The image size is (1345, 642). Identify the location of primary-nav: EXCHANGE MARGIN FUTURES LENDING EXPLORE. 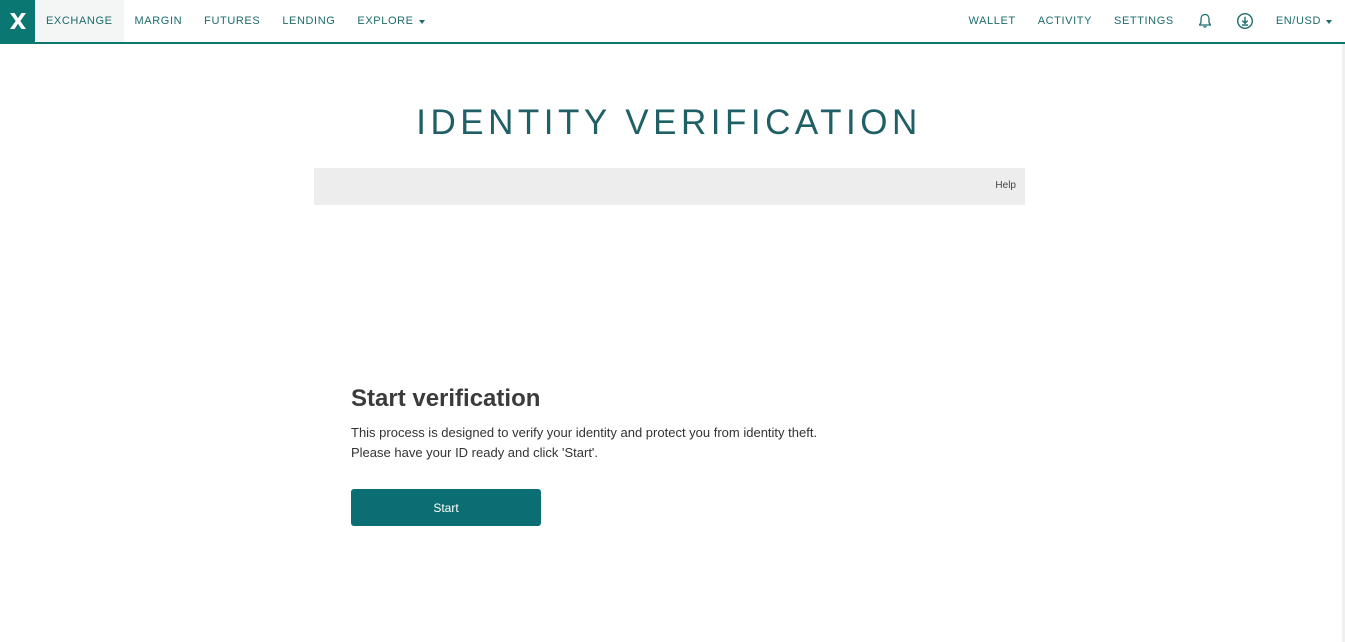
(235, 21).